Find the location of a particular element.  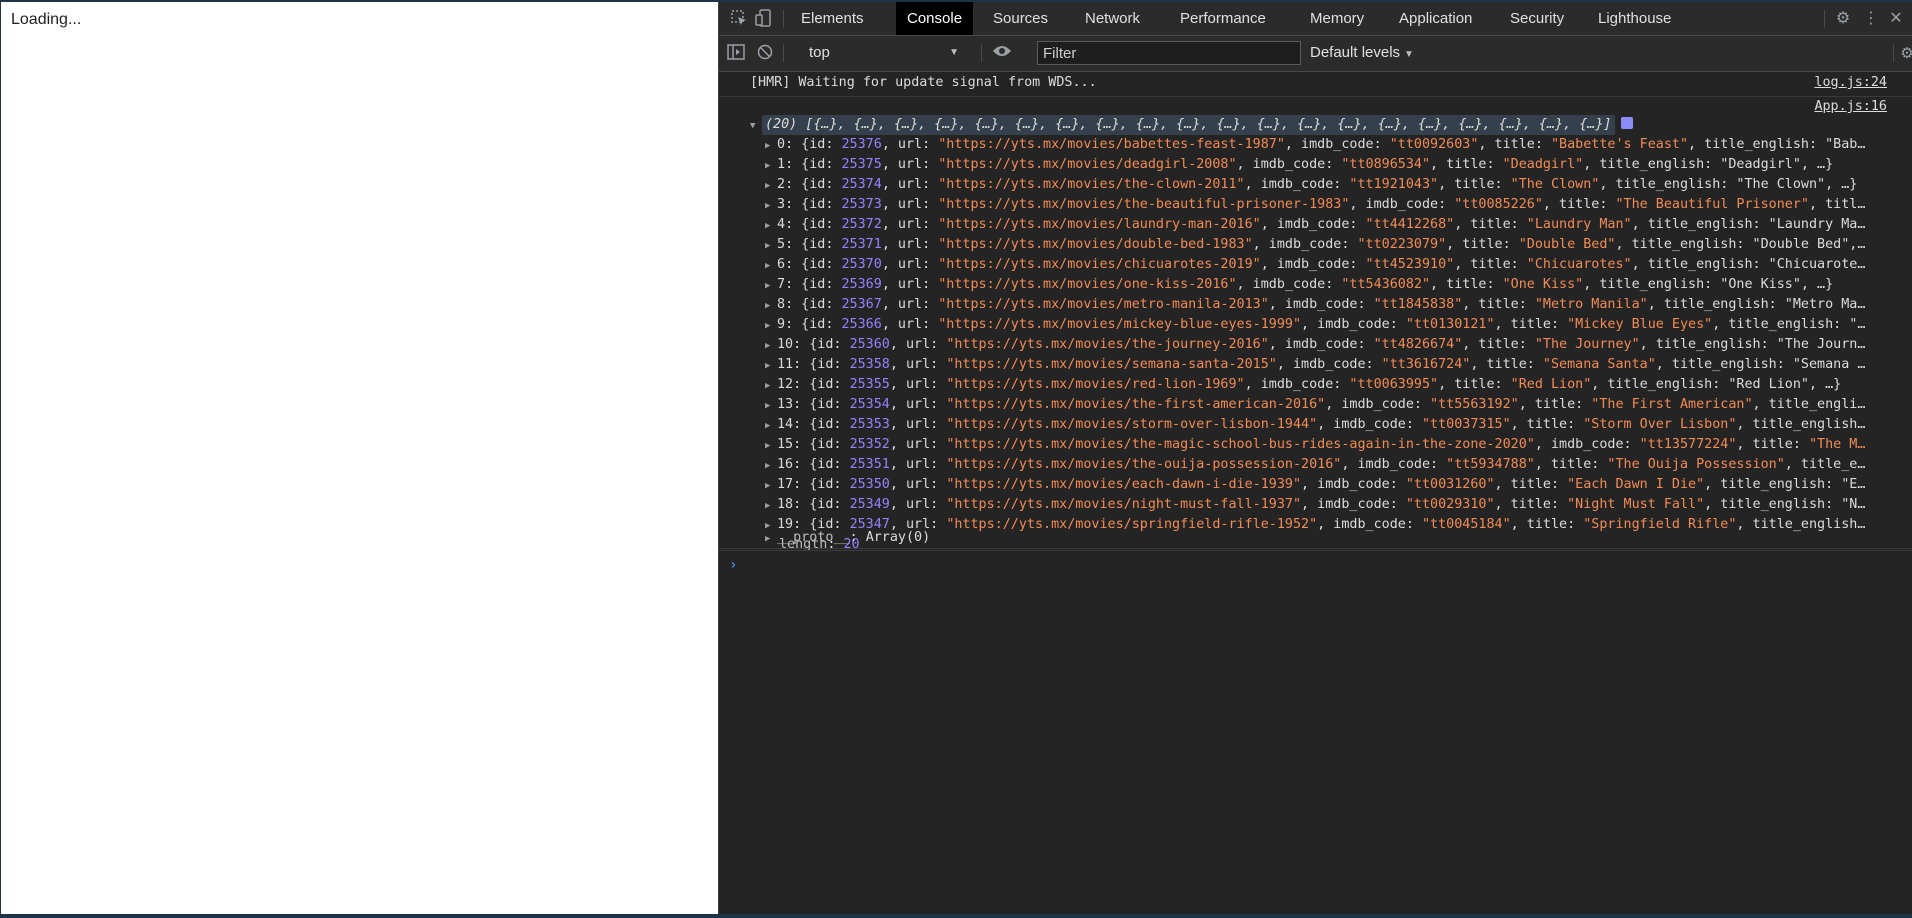

syntax-punctuation: , imdb_code: is located at coordinates (1378, 404).